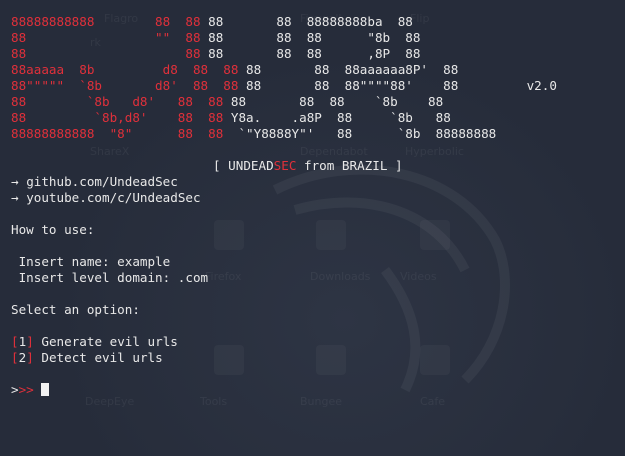 This screenshot has width=625, height=456. Describe the element at coordinates (212, 21) in the screenshot. I see `banner-row: 88888888888 88 88 88 88 88888888ba 88` at that location.